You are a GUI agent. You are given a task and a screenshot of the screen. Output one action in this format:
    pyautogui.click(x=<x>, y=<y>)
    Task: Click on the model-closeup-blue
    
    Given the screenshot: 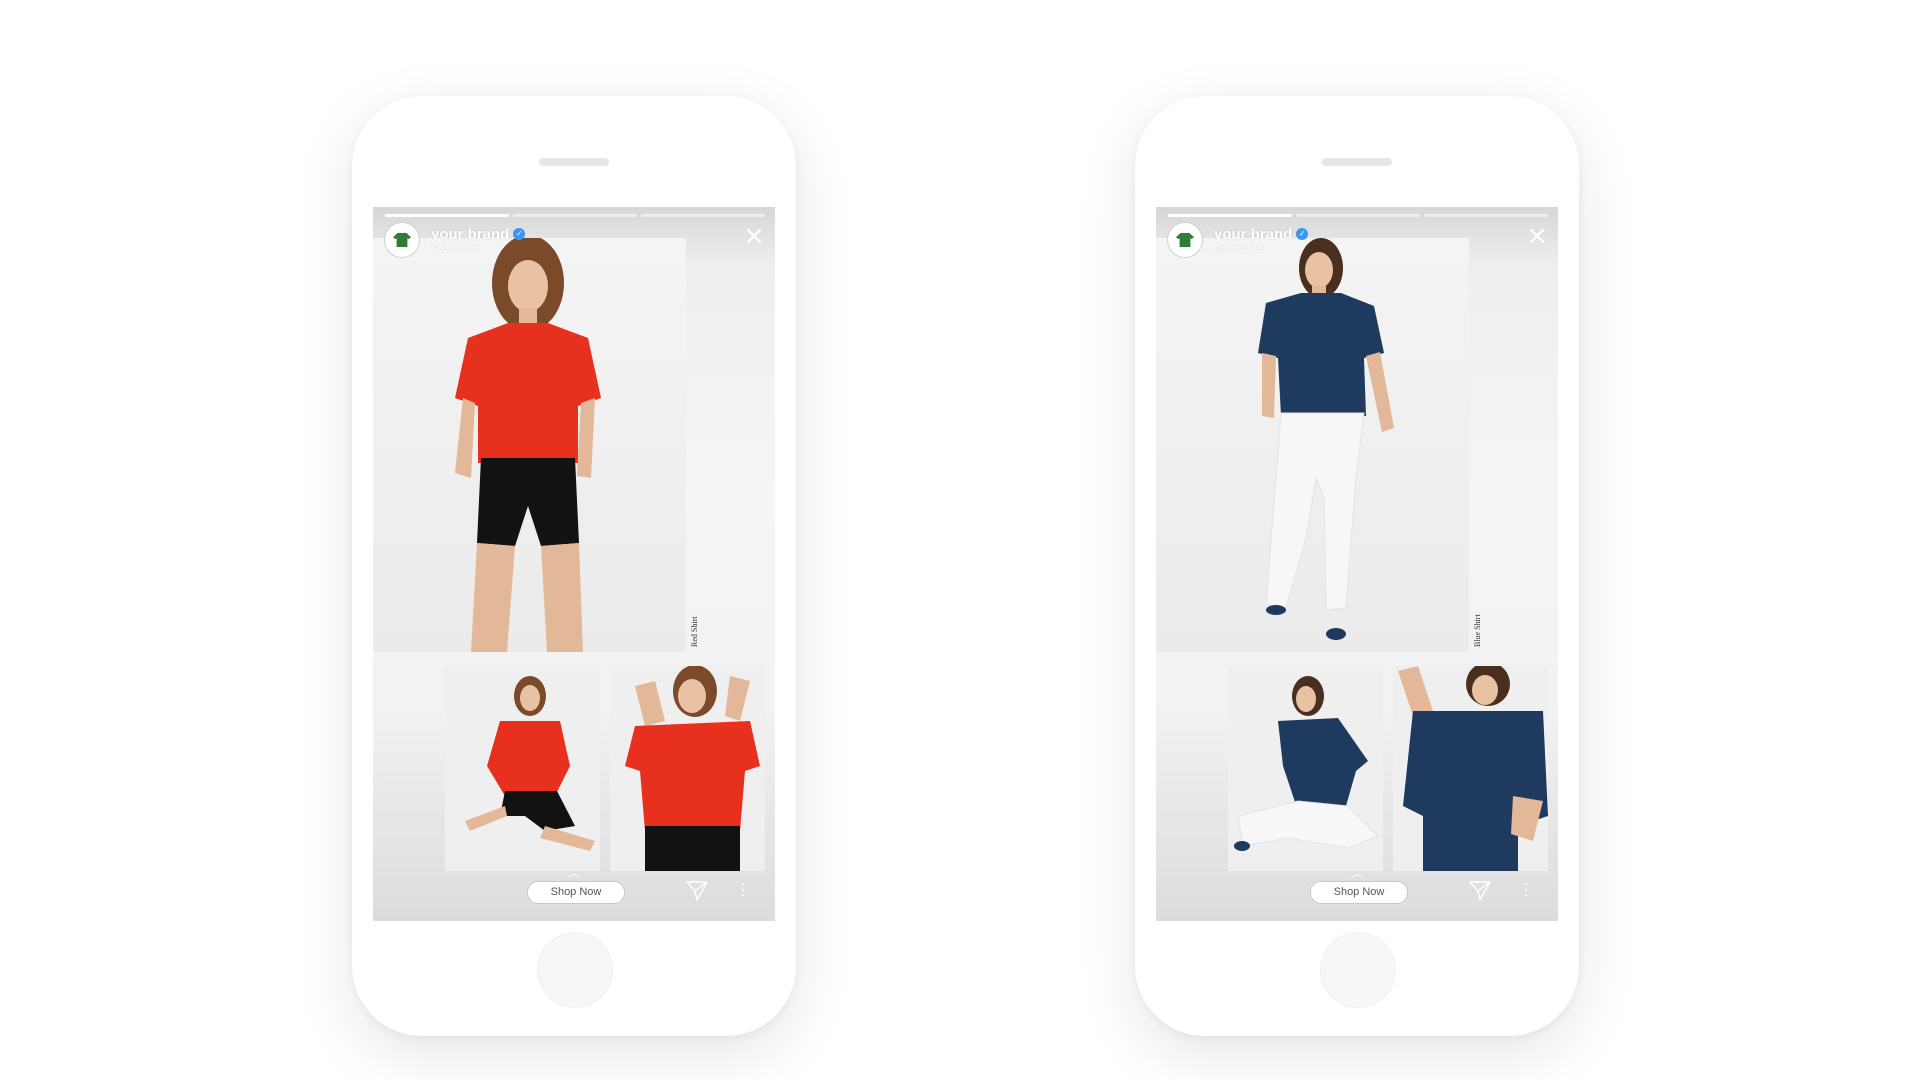 What is the action you would take?
    pyautogui.click(x=1473, y=766)
    